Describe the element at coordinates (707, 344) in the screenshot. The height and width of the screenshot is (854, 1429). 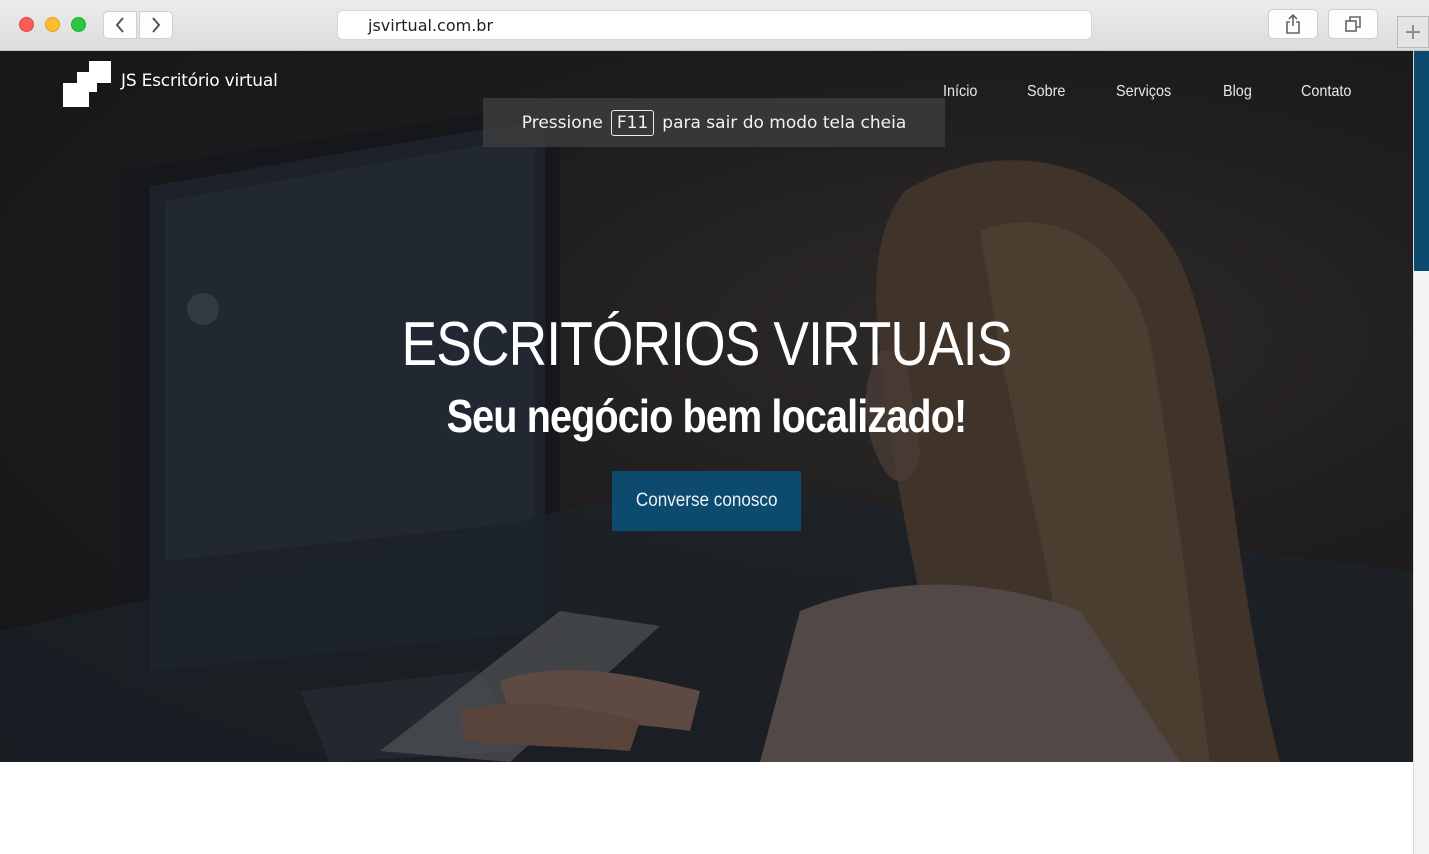
I see `hero-title: ESCRITÓRIOS VIRTUAIS` at that location.